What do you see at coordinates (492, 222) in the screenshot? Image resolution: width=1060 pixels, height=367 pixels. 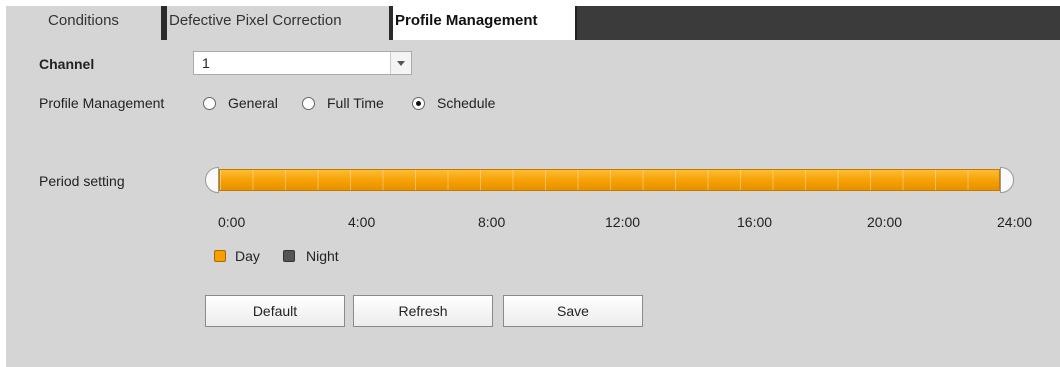 I see `tick-label: 8:00` at bounding box center [492, 222].